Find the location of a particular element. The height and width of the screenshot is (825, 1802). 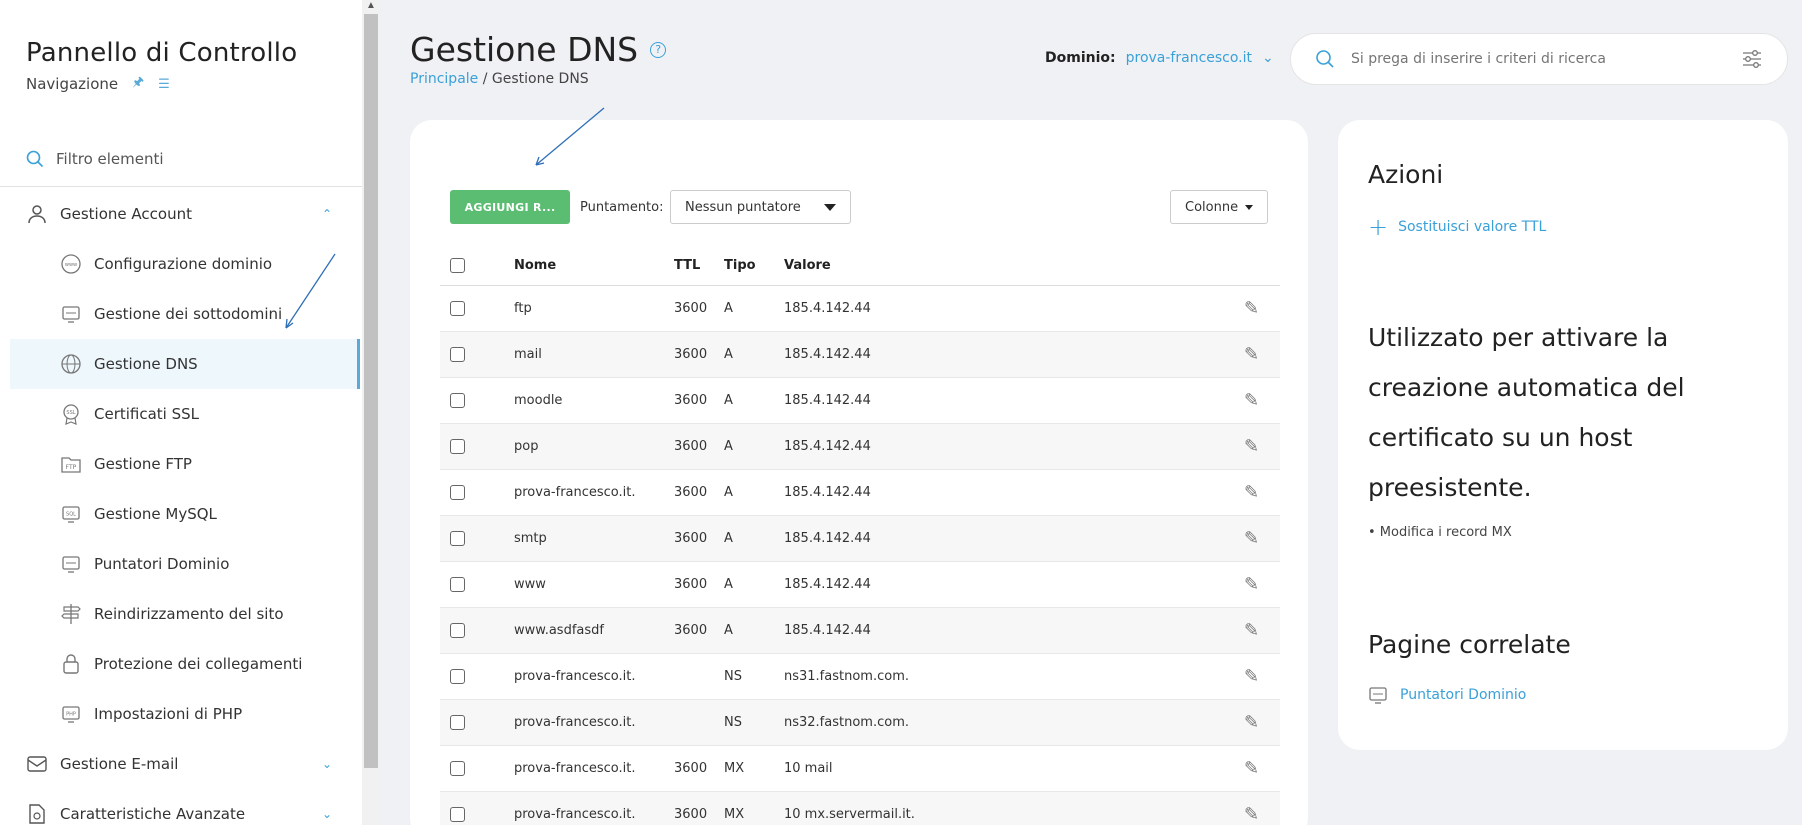

svg-text: PHP is located at coordinates (71, 715).